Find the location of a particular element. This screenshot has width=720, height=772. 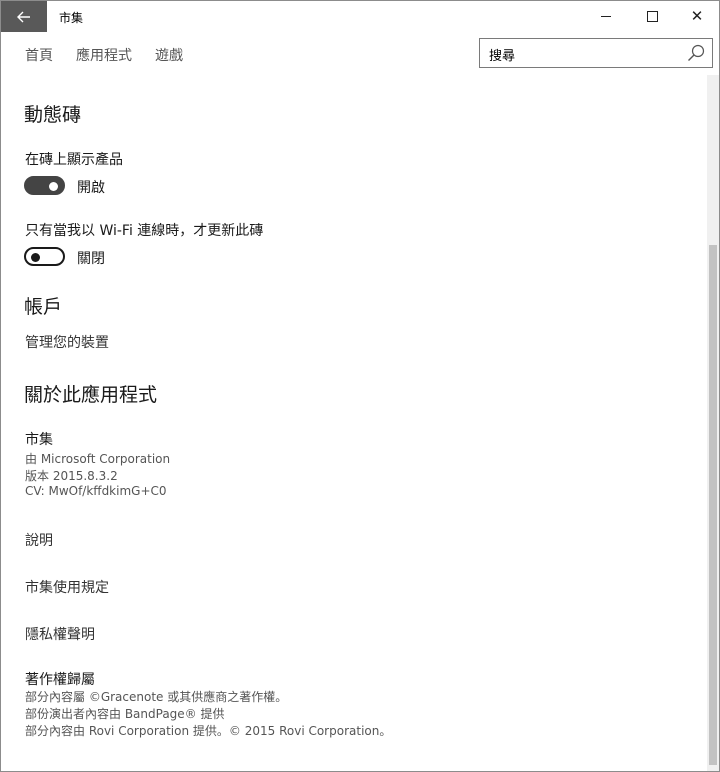

store-terms-link: 市集使用規定 is located at coordinates (67, 587).